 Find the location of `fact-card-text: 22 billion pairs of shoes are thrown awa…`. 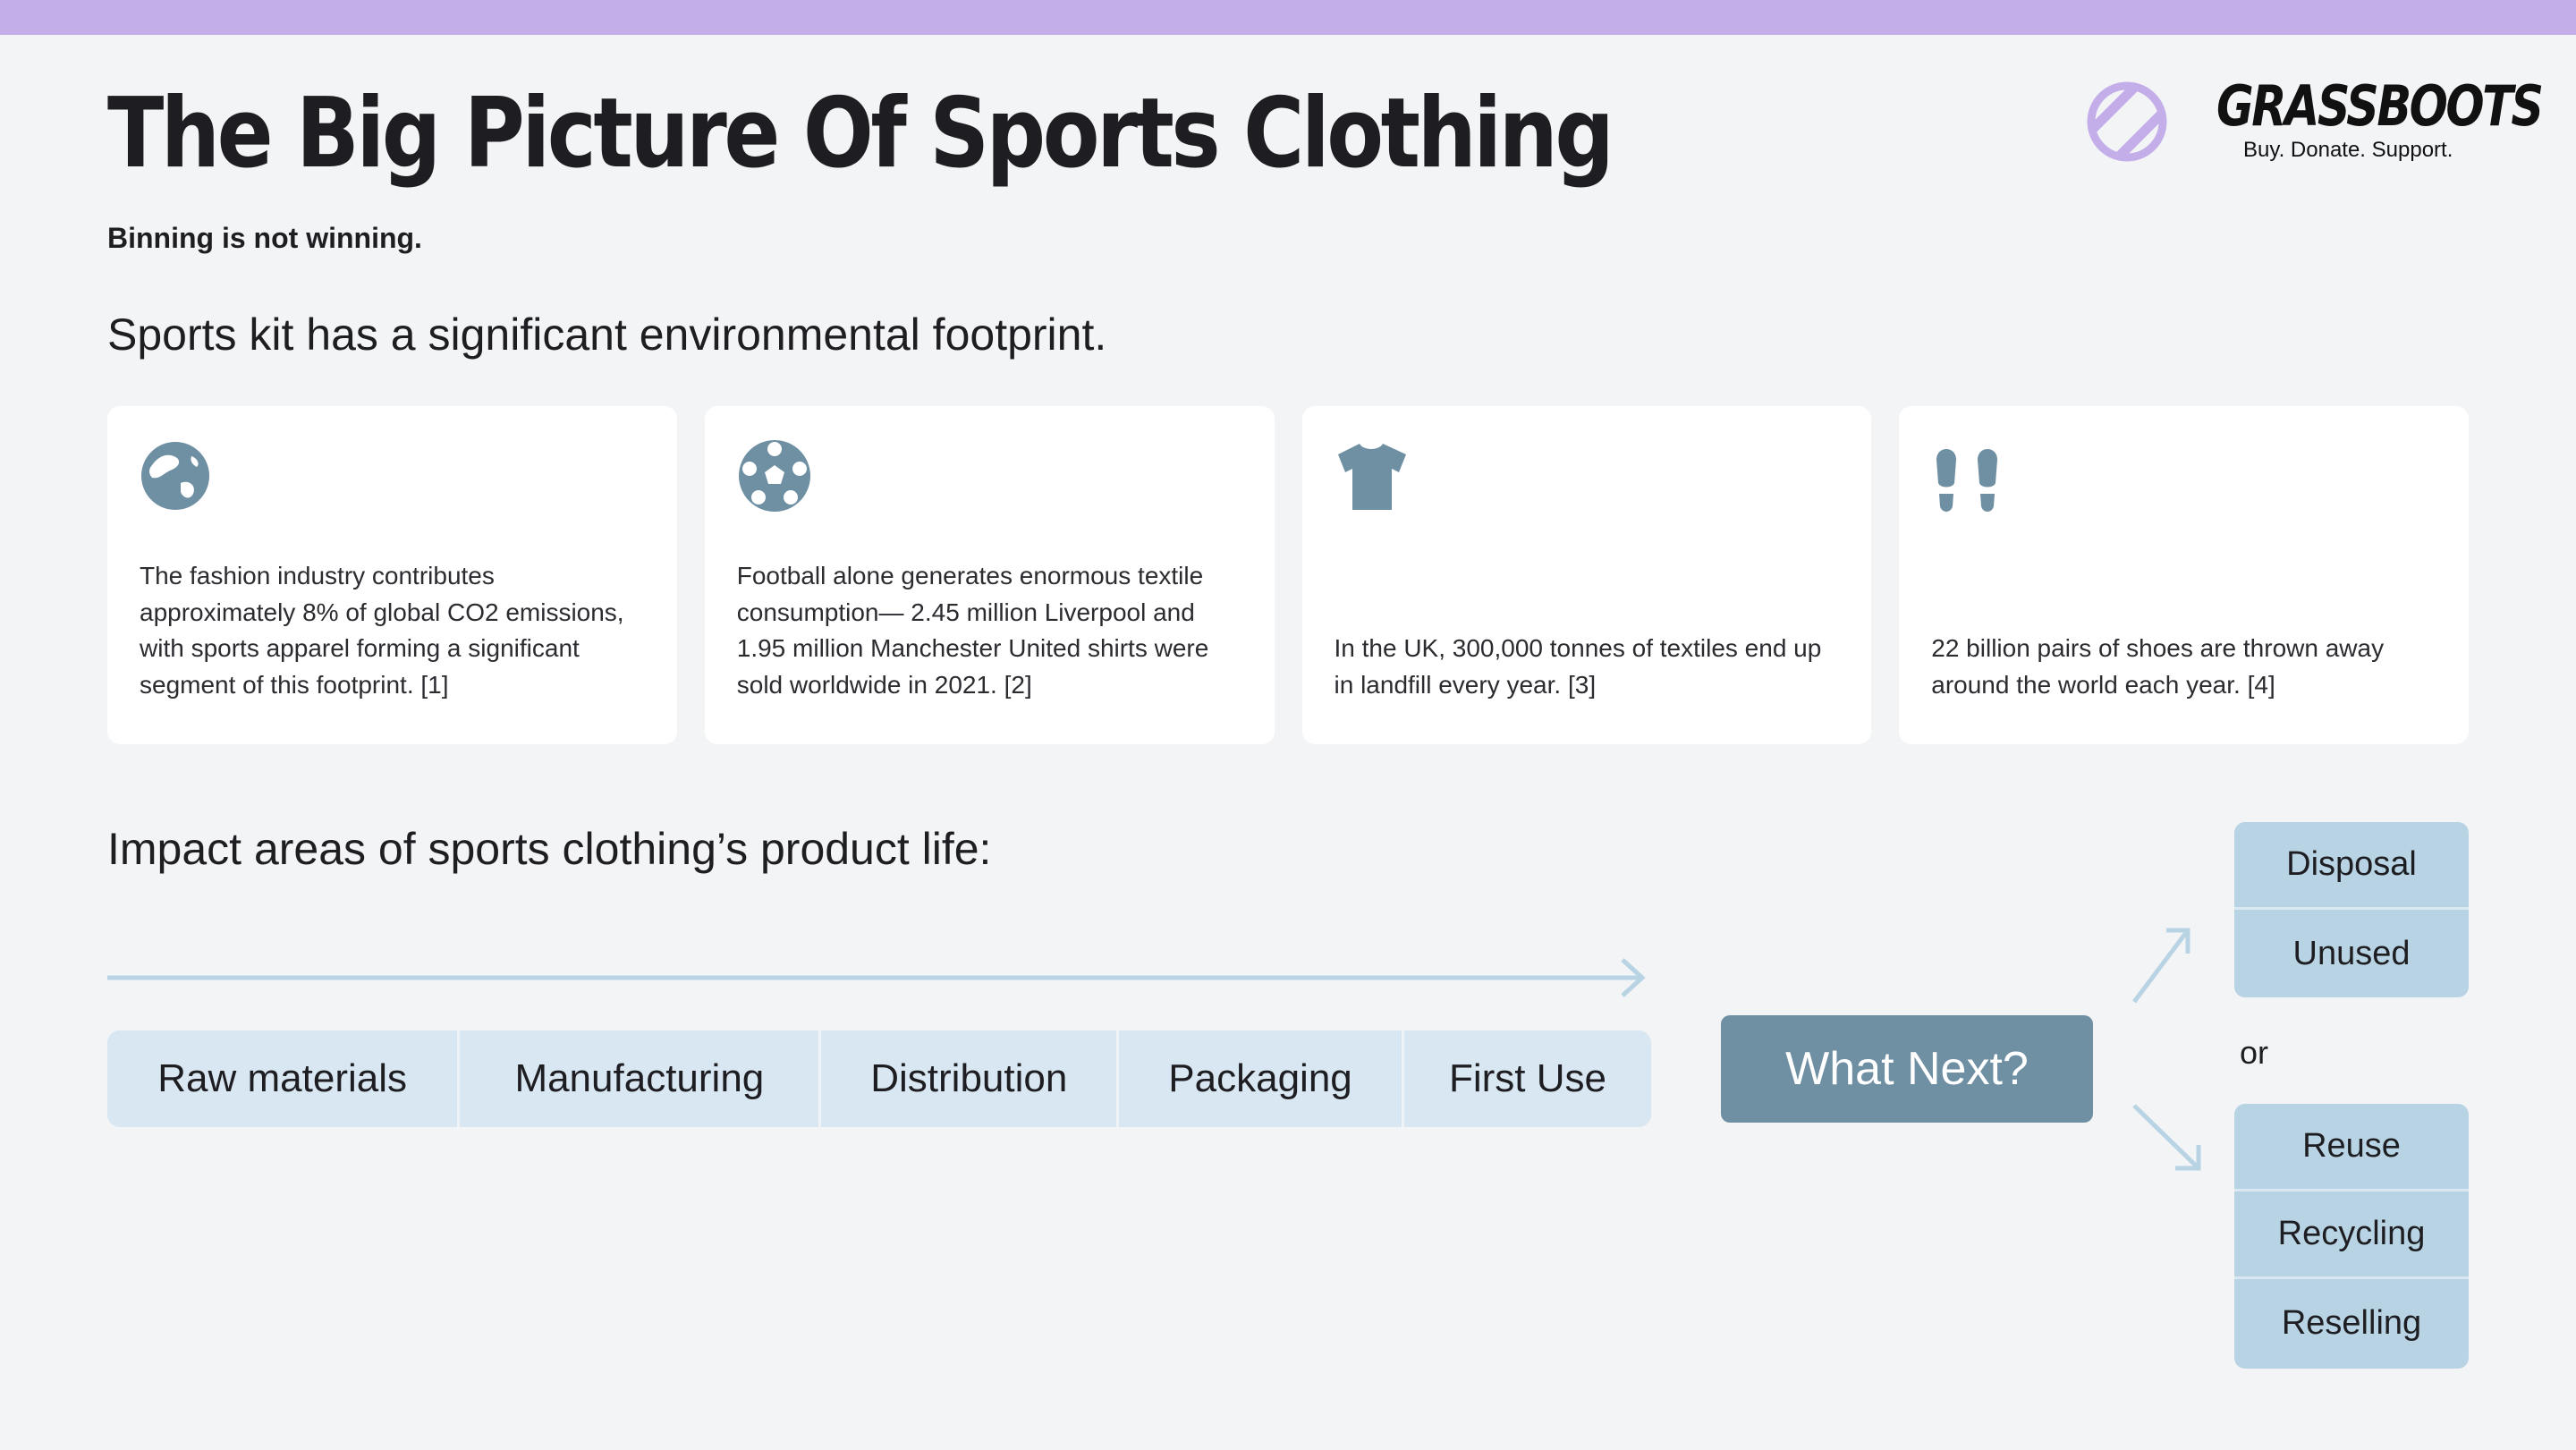

fact-card-text: 22 billion pairs of shoes are thrown awa… is located at coordinates (2158, 666).